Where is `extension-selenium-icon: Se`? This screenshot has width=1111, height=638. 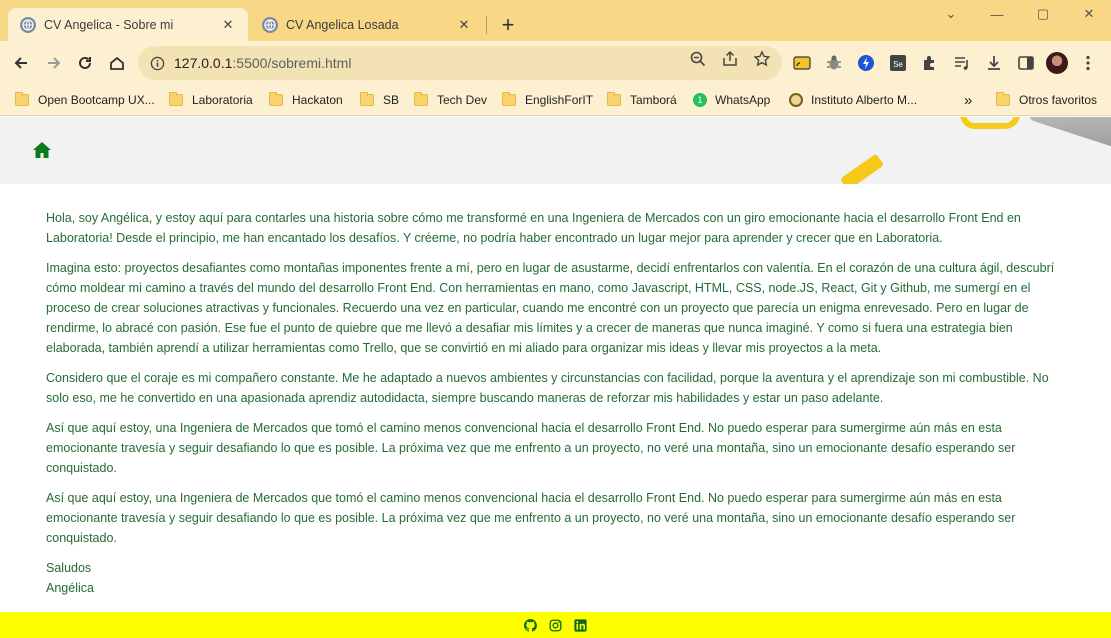 extension-selenium-icon: Se is located at coordinates (898, 63).